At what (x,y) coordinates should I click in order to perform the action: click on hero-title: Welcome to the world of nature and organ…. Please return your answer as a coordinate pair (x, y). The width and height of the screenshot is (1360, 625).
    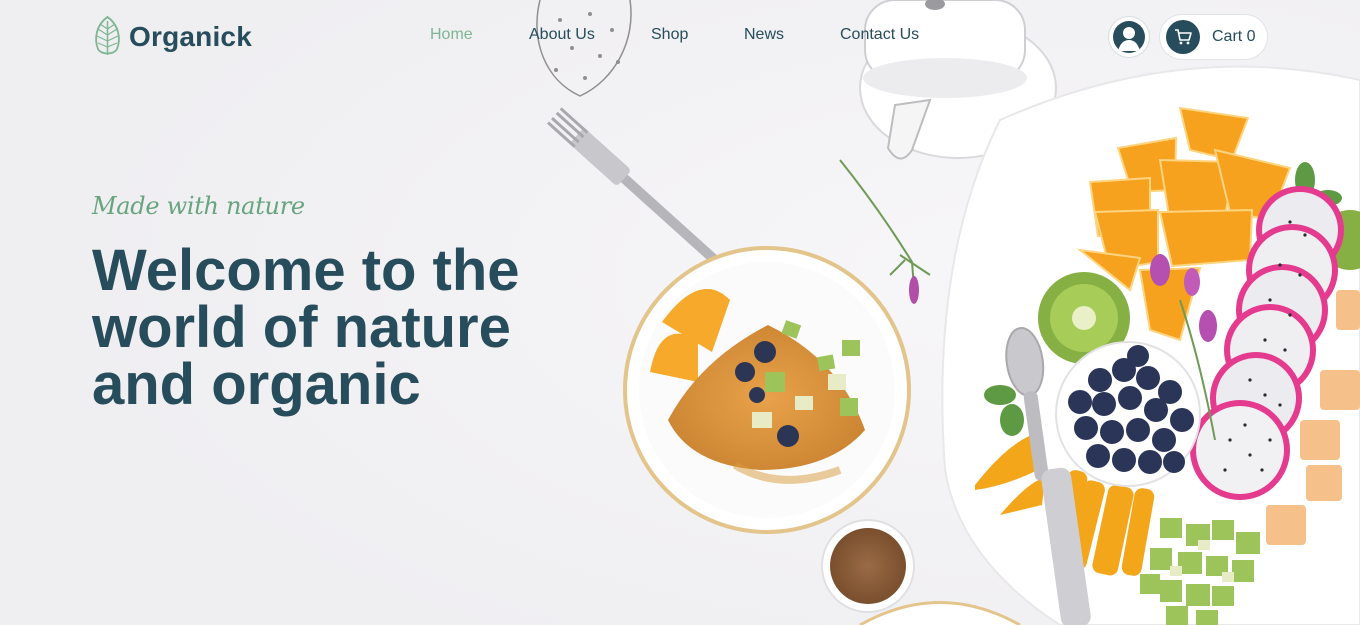
    Looking at the image, I should click on (306, 327).